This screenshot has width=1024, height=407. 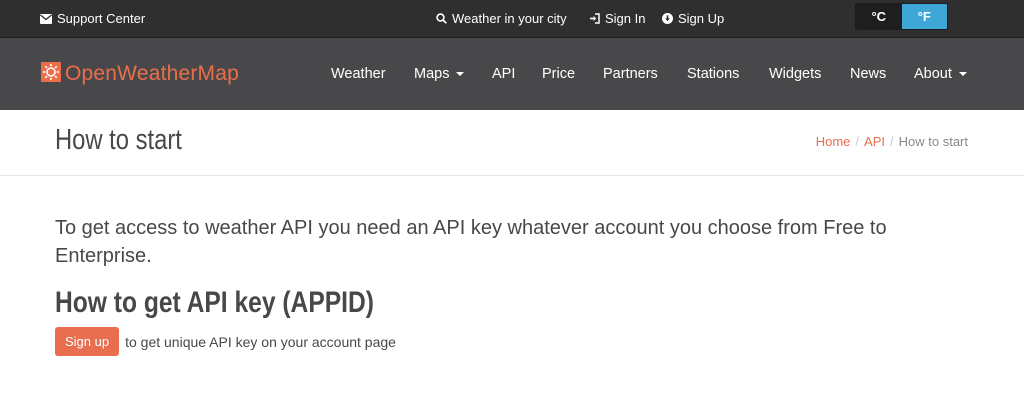 I want to click on nav-item-label: Widgets, so click(x=795, y=74).